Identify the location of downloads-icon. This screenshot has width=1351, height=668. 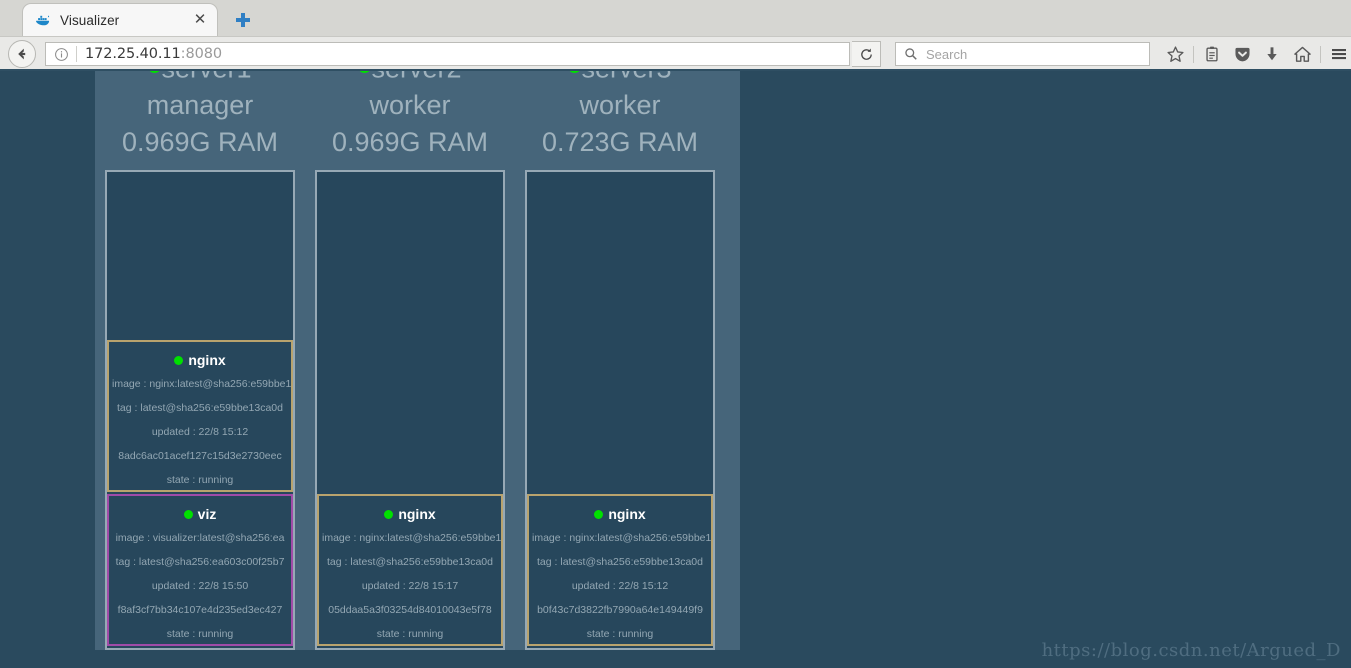
(1272, 54).